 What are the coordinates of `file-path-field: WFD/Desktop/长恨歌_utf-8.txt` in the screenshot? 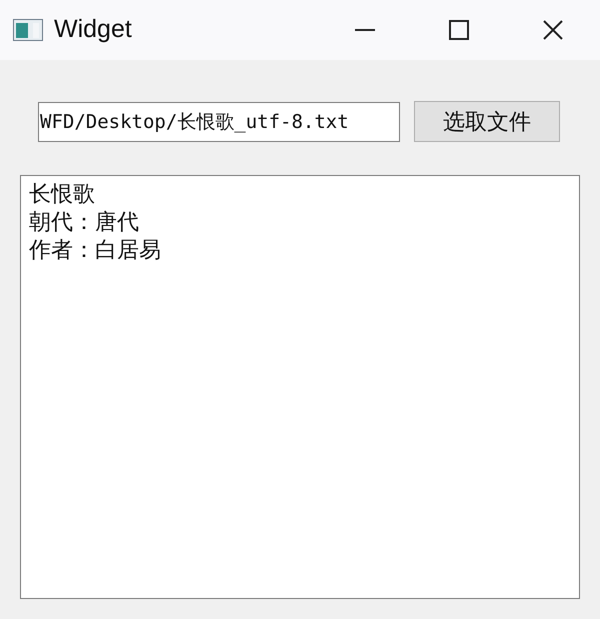 It's located at (219, 122).